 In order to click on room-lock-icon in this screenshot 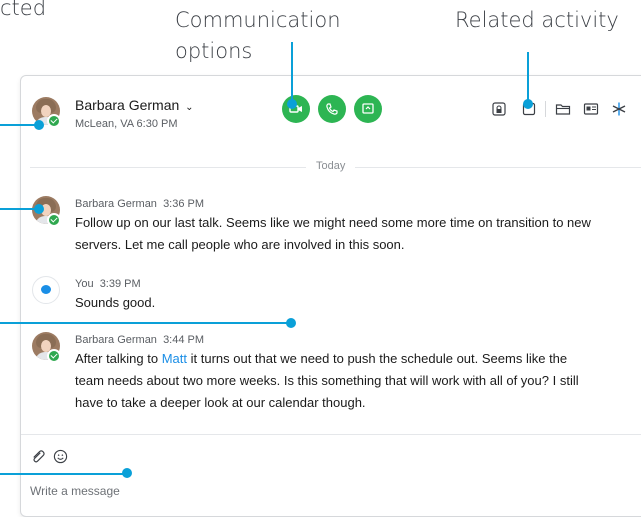, I will do `click(499, 109)`.